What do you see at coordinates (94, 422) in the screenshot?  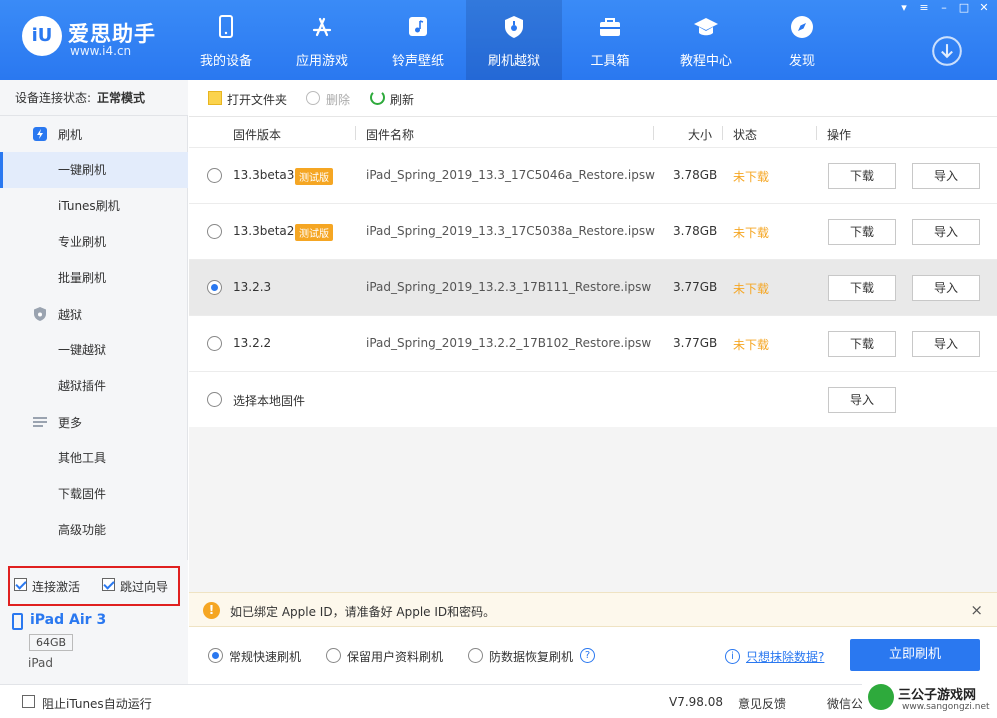 I see `sidebar-group-more: 更多` at bounding box center [94, 422].